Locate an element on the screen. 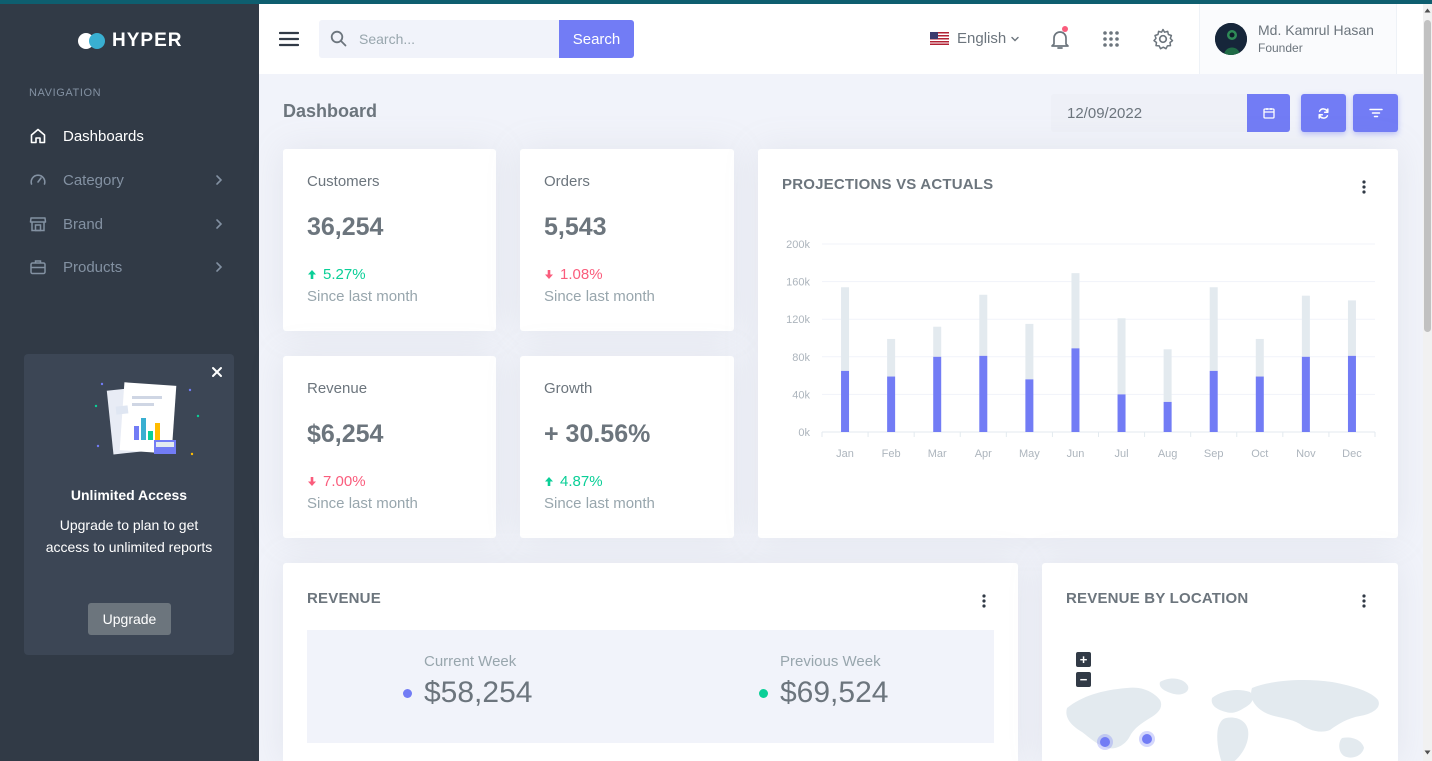  upgrade-button: Upgrade is located at coordinates (129, 619).